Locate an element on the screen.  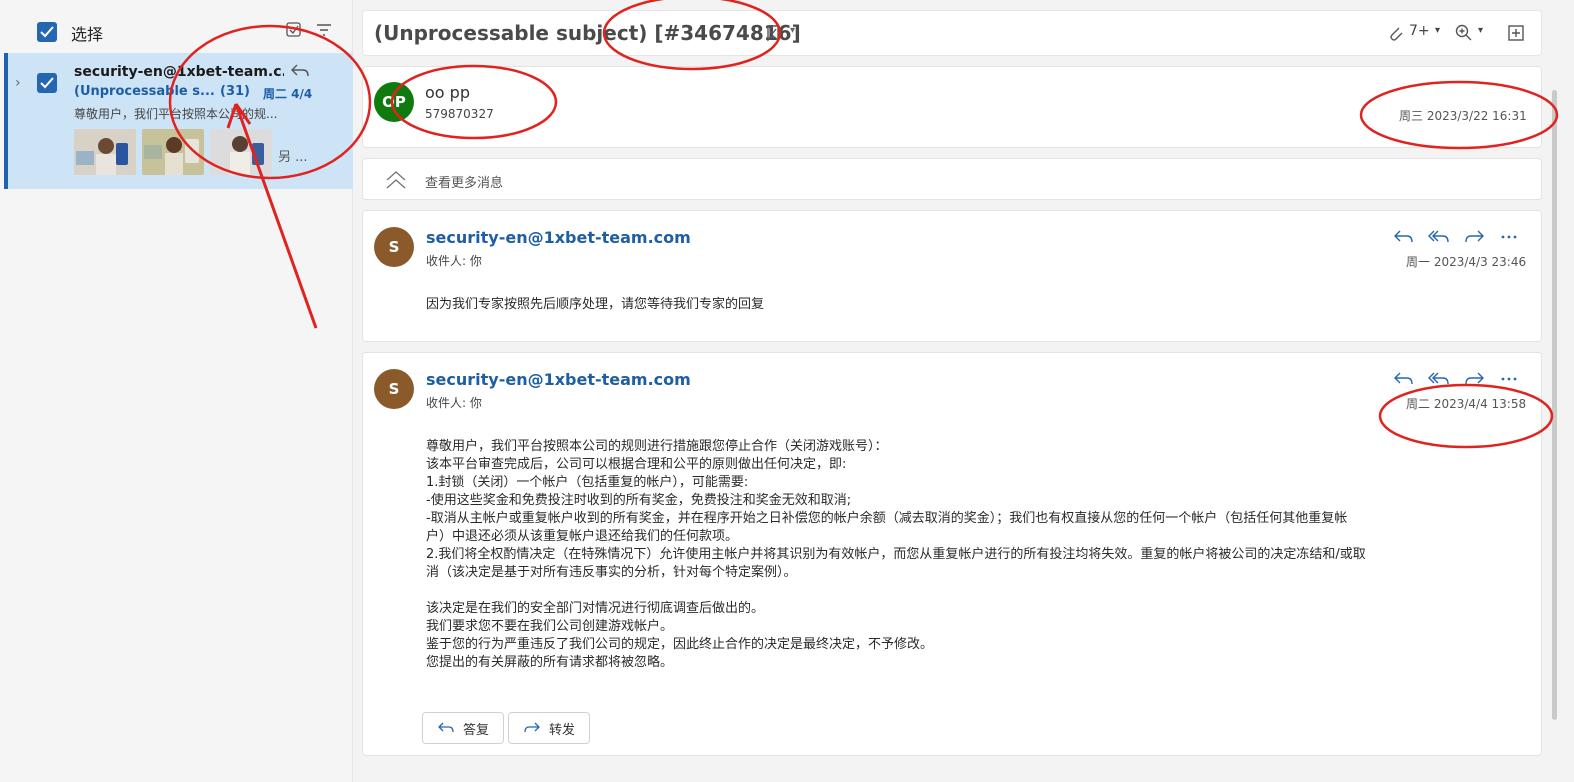
body-line: 您提出的有关屏蔽的所有请求都将被忽略。 is located at coordinates (550, 662).